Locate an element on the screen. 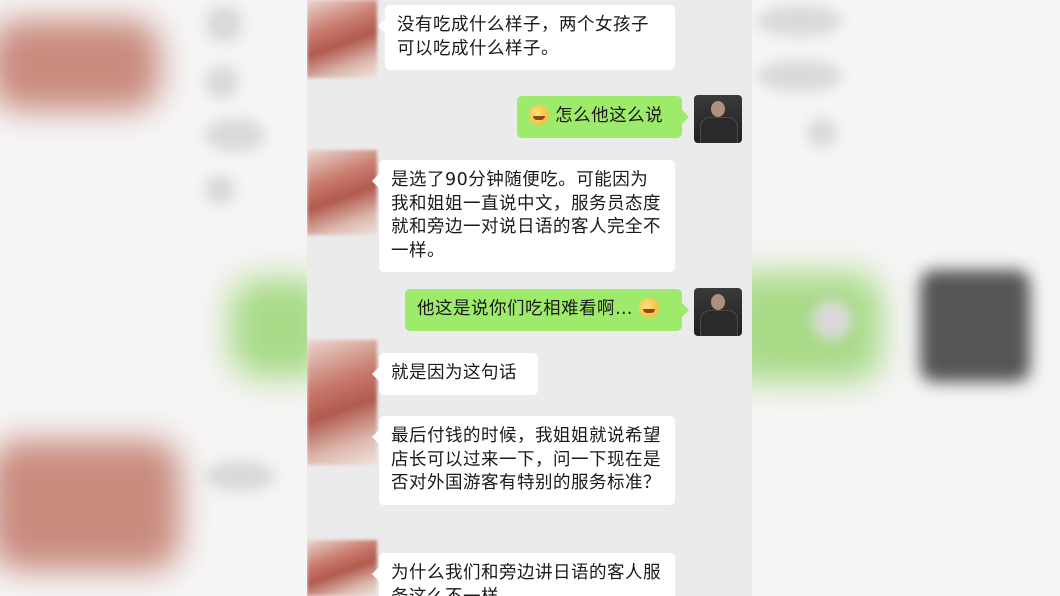 The image size is (1060, 596). incoming-message: 就是因为这句话 is located at coordinates (455, 374).